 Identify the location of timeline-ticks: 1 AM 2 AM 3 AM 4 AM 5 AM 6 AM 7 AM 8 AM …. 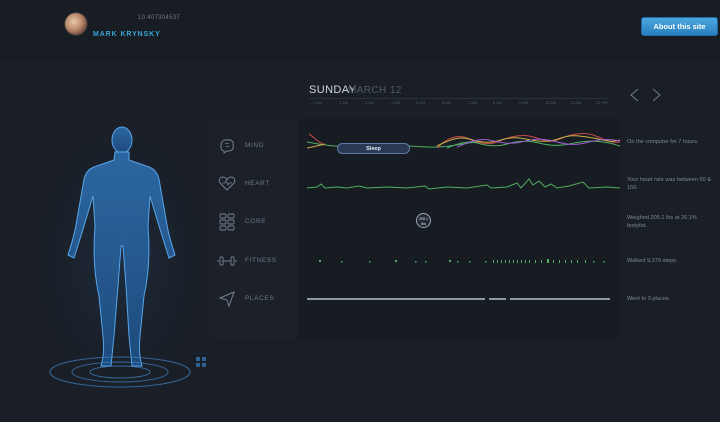
(459, 105).